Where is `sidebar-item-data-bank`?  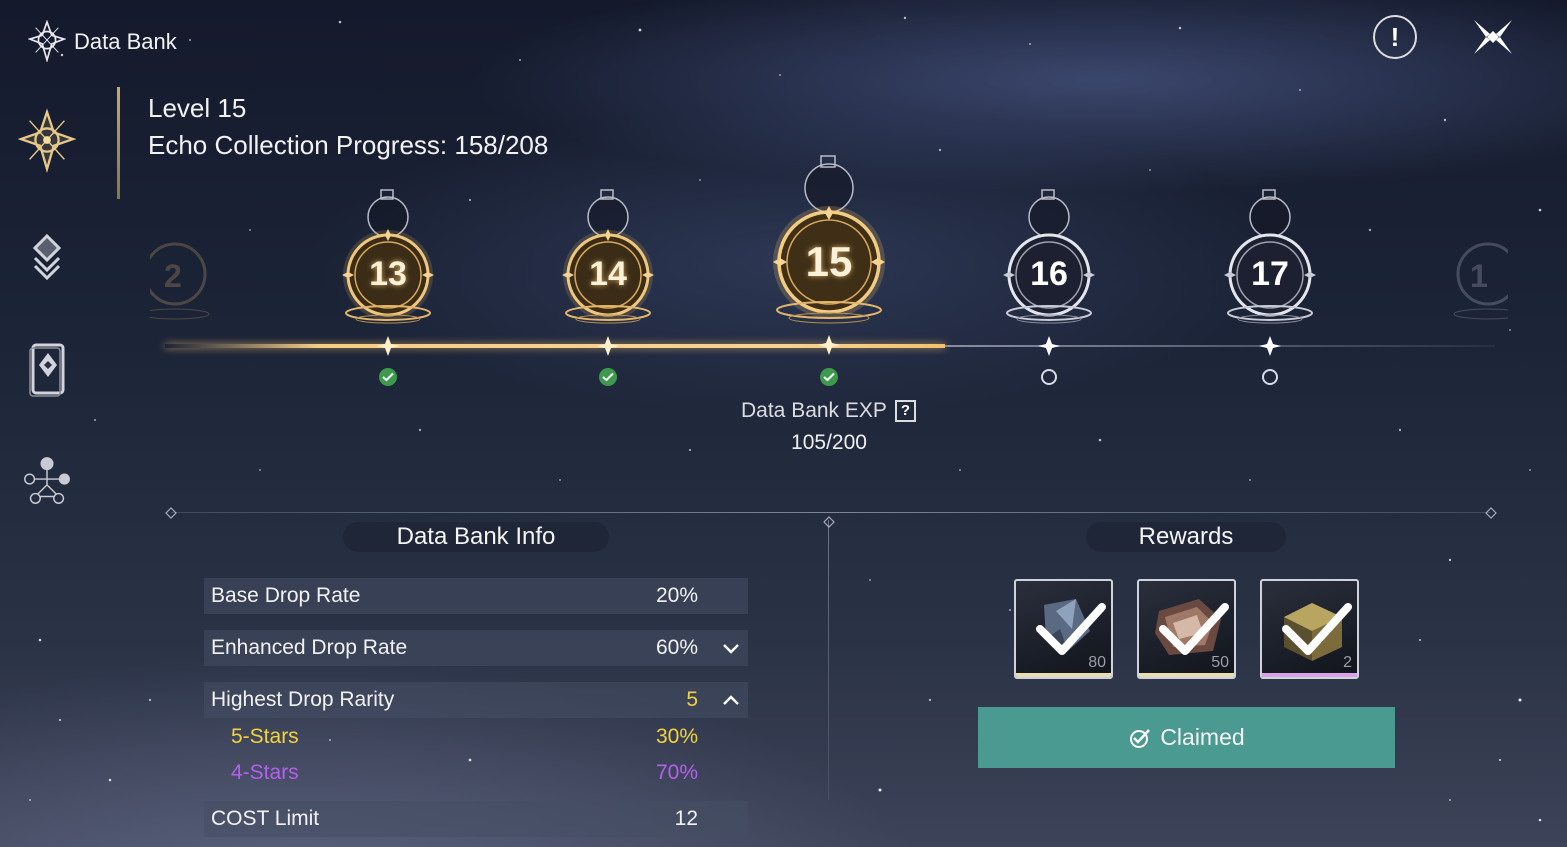
sidebar-item-data-bank is located at coordinates (47, 141).